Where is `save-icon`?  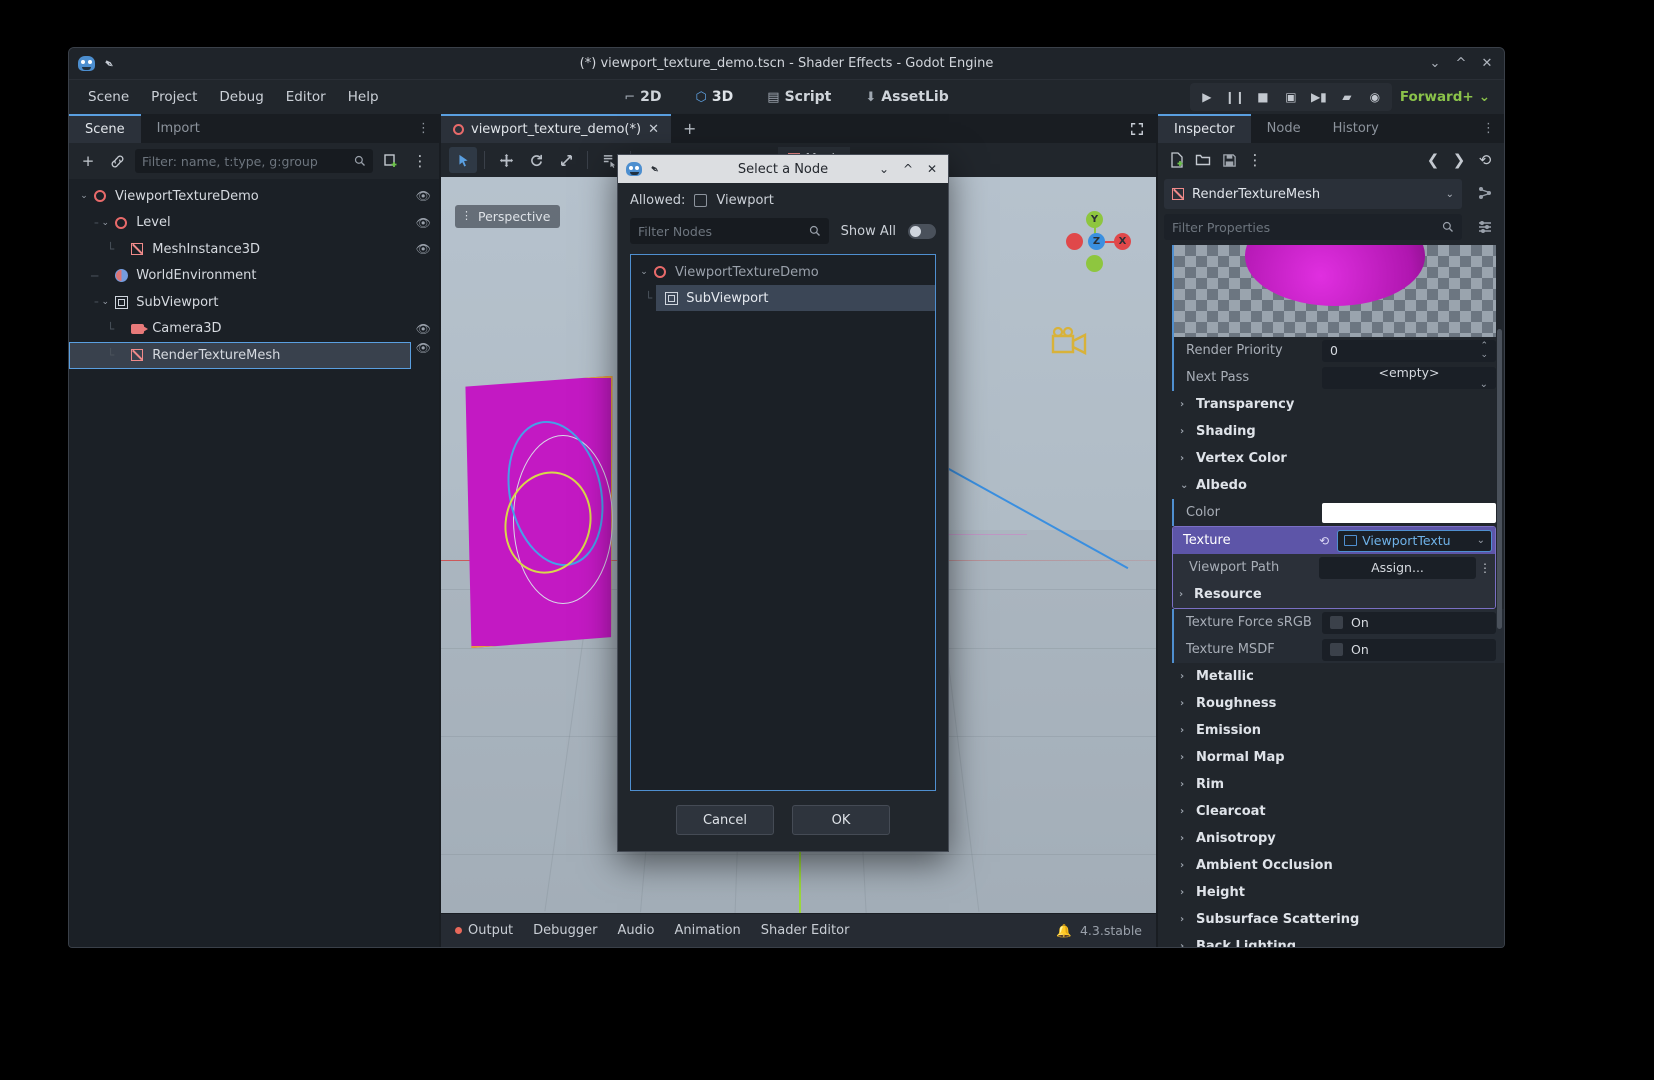 save-icon is located at coordinates (1229, 160).